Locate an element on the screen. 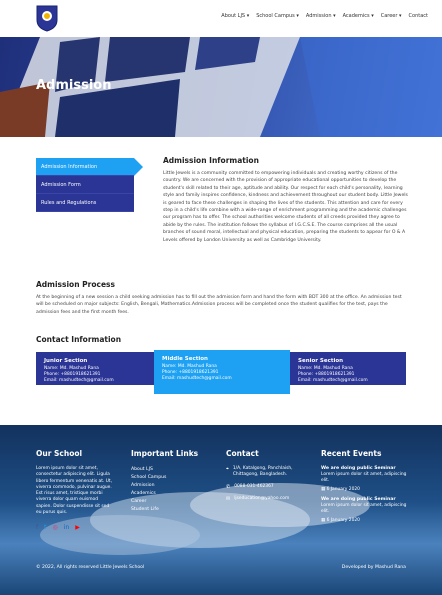  section-title: Admission Information is located at coordinates (211, 160).